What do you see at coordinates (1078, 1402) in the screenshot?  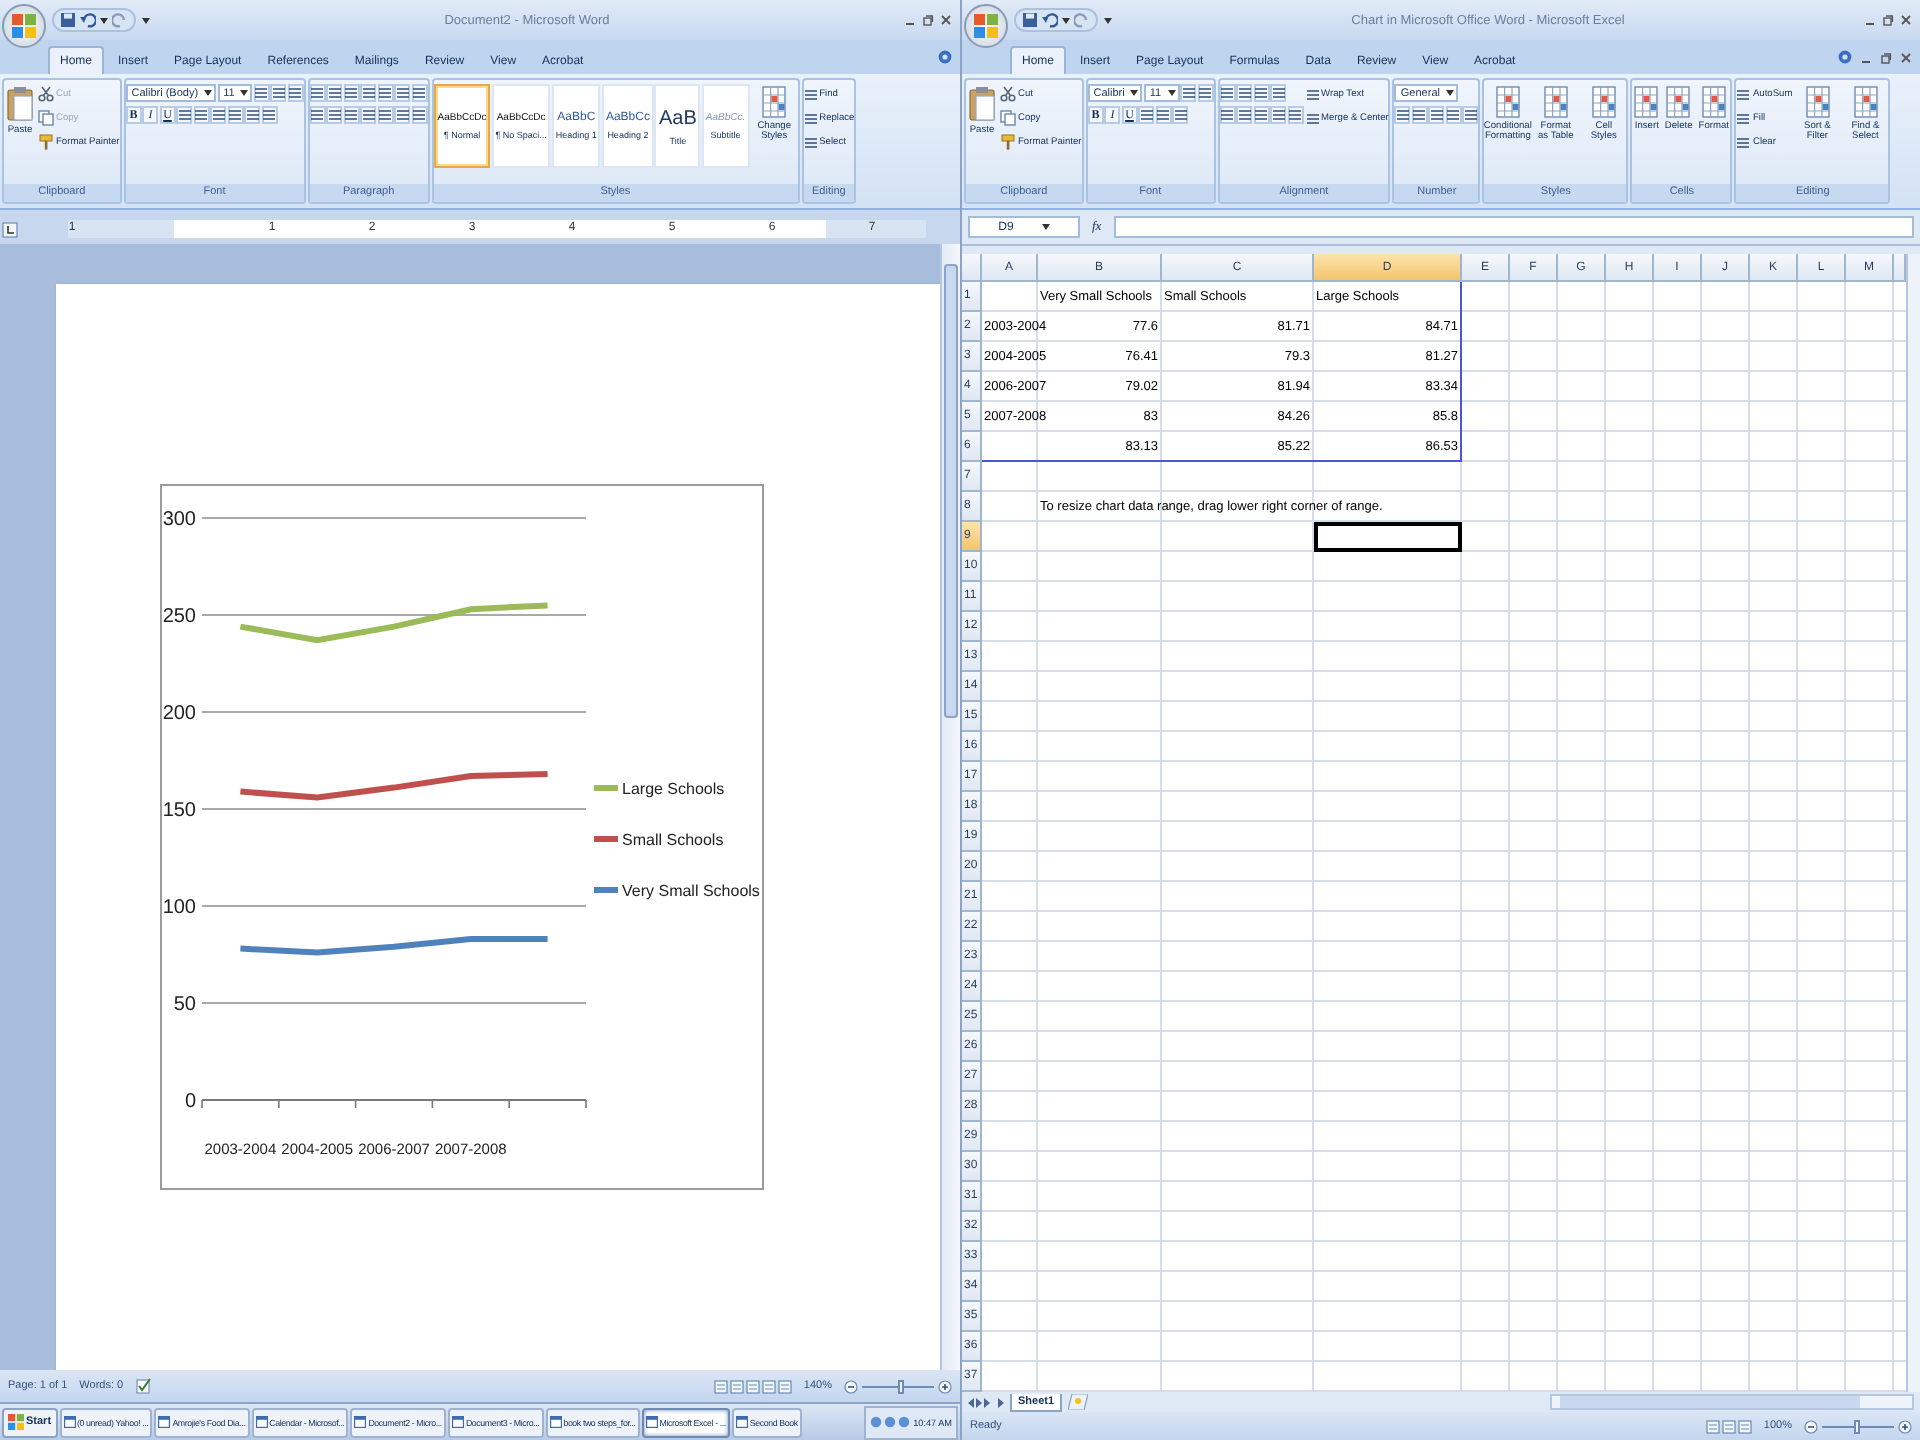 I see `insert-sheet-icon` at bounding box center [1078, 1402].